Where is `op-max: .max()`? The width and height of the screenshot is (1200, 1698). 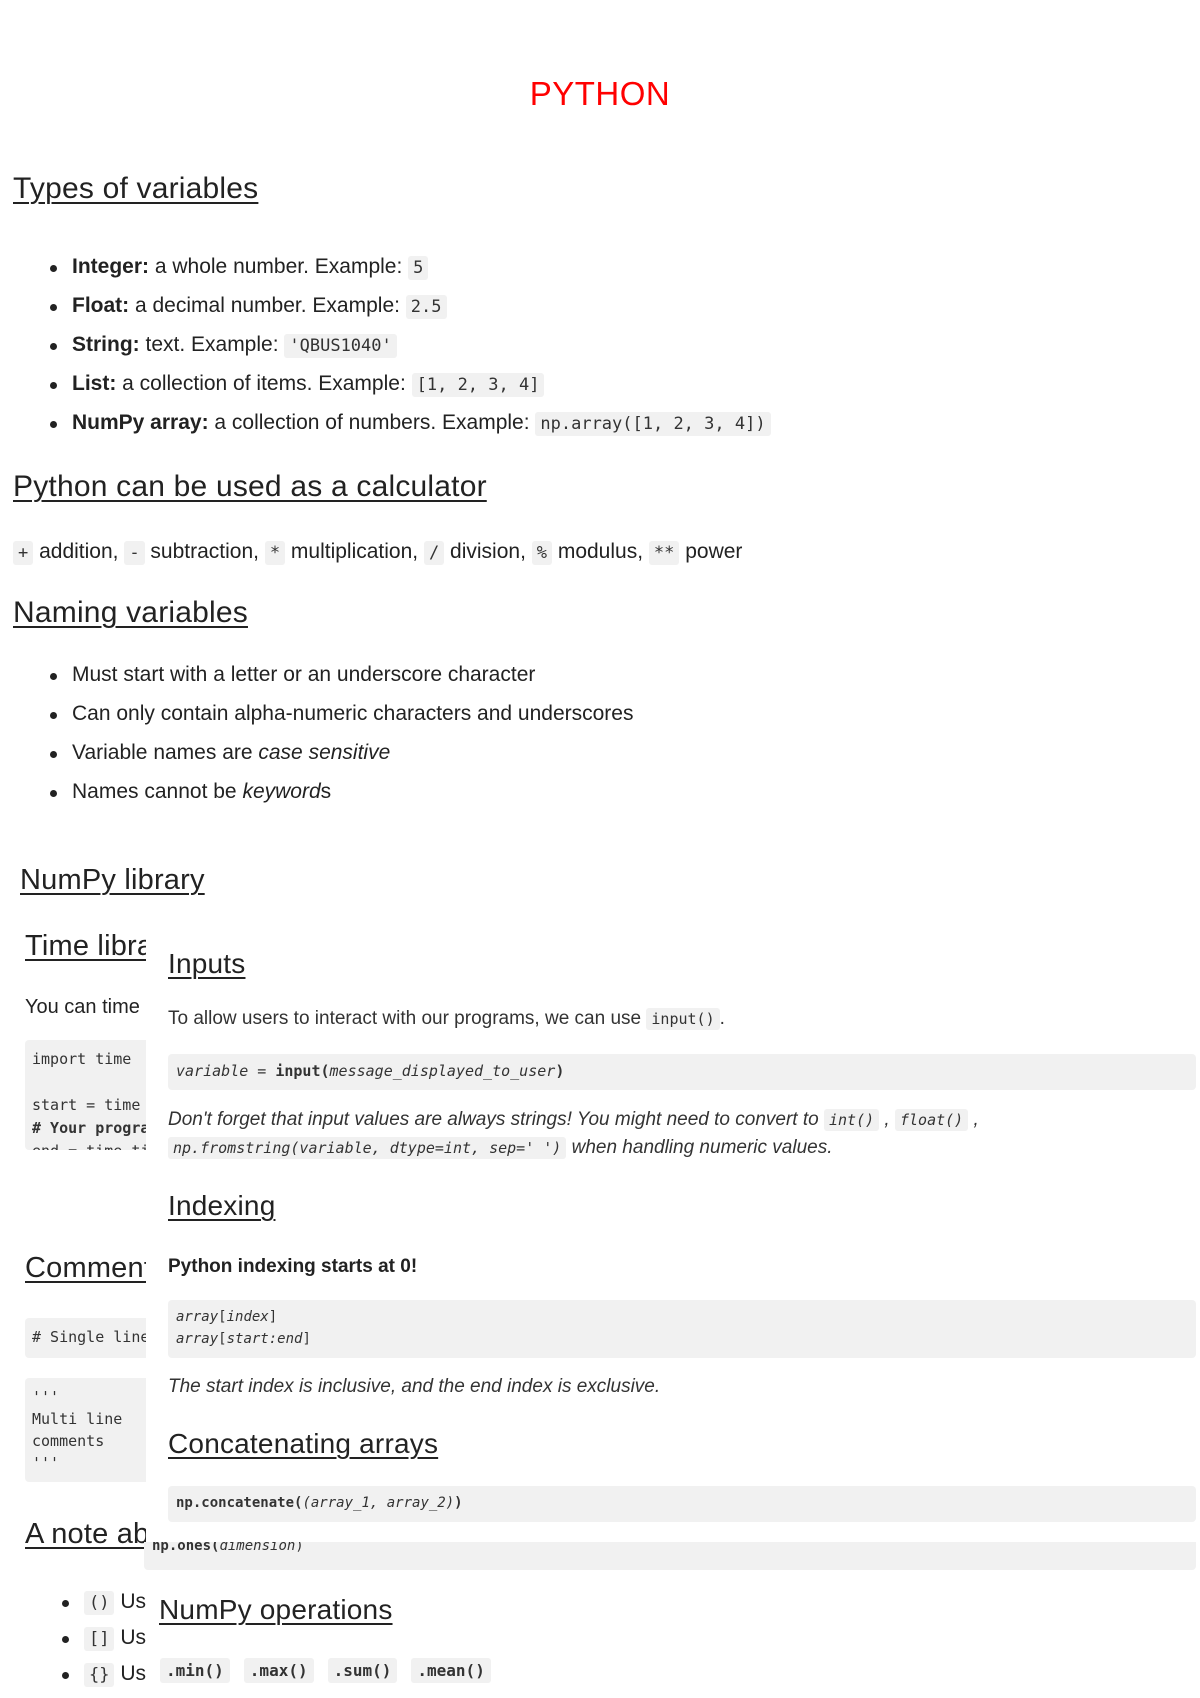 op-max: .max() is located at coordinates (278, 1670).